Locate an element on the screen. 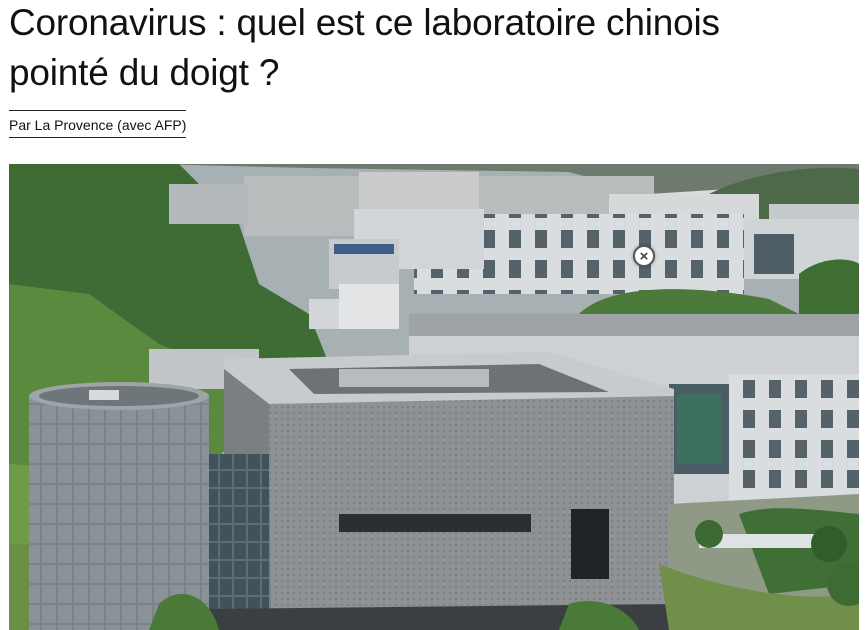  headline-line-2: pointé du doigt ? is located at coordinates (144, 72).